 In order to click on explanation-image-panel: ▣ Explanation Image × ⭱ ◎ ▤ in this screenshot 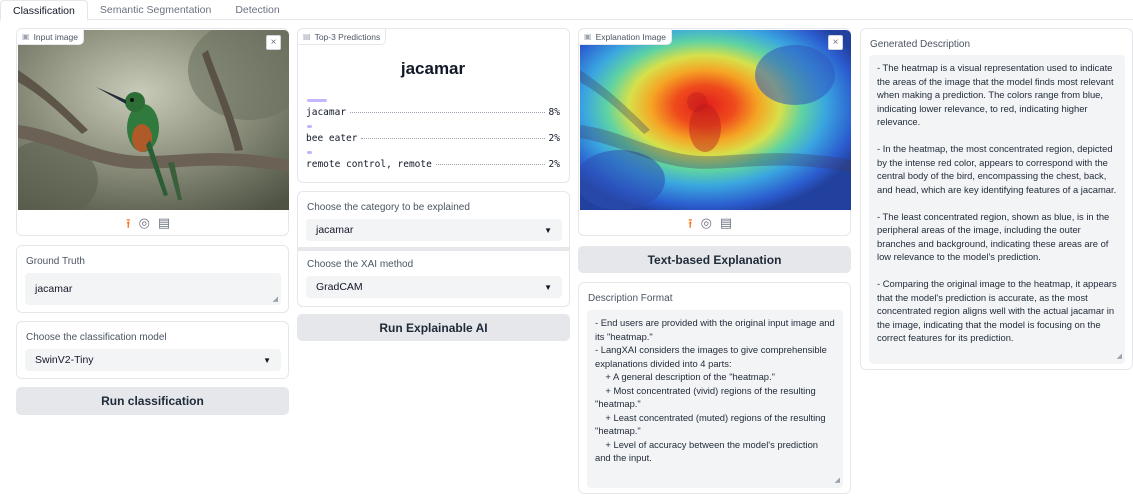, I will do `click(714, 132)`.